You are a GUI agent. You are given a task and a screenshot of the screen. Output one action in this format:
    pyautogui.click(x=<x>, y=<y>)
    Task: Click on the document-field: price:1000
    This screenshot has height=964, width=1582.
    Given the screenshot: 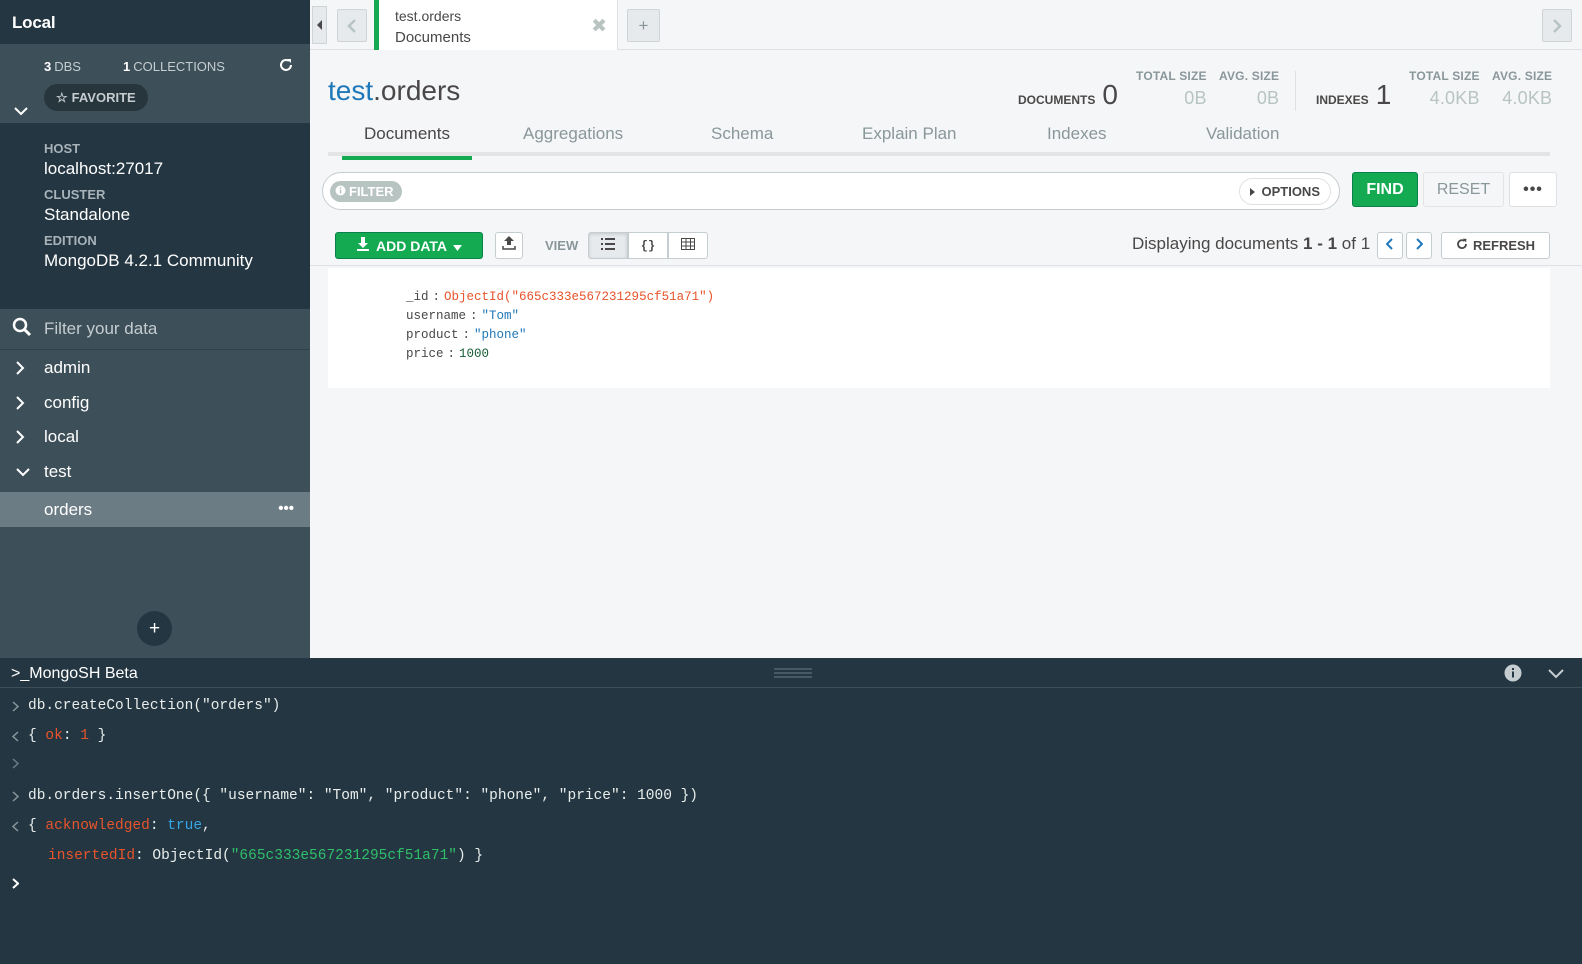 What is the action you would take?
    pyautogui.click(x=448, y=354)
    